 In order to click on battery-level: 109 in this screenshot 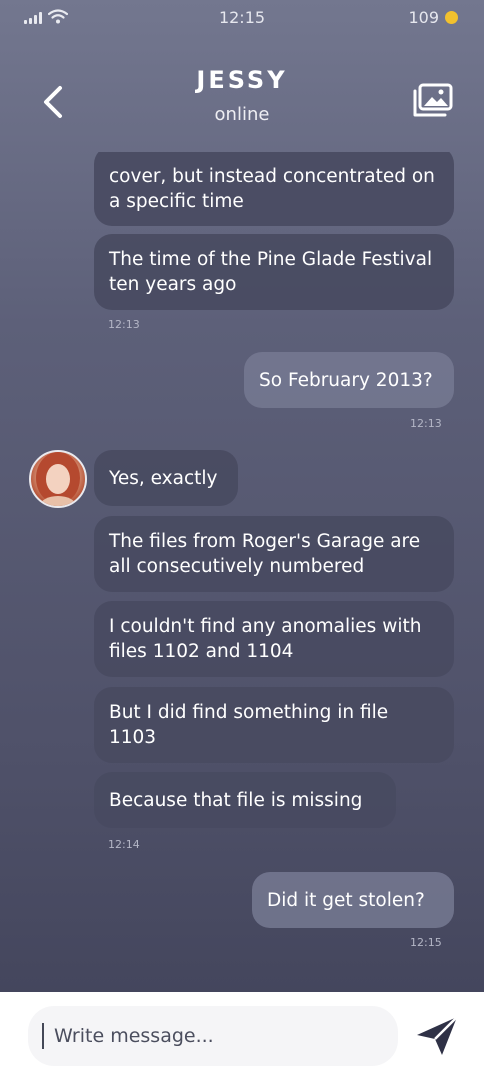, I will do `click(423, 17)`.